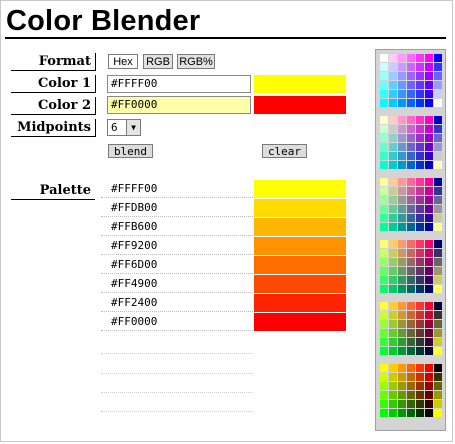 The image size is (455, 444). Describe the element at coordinates (179, 105) in the screenshot. I see `color2-input: #FF0000` at that location.